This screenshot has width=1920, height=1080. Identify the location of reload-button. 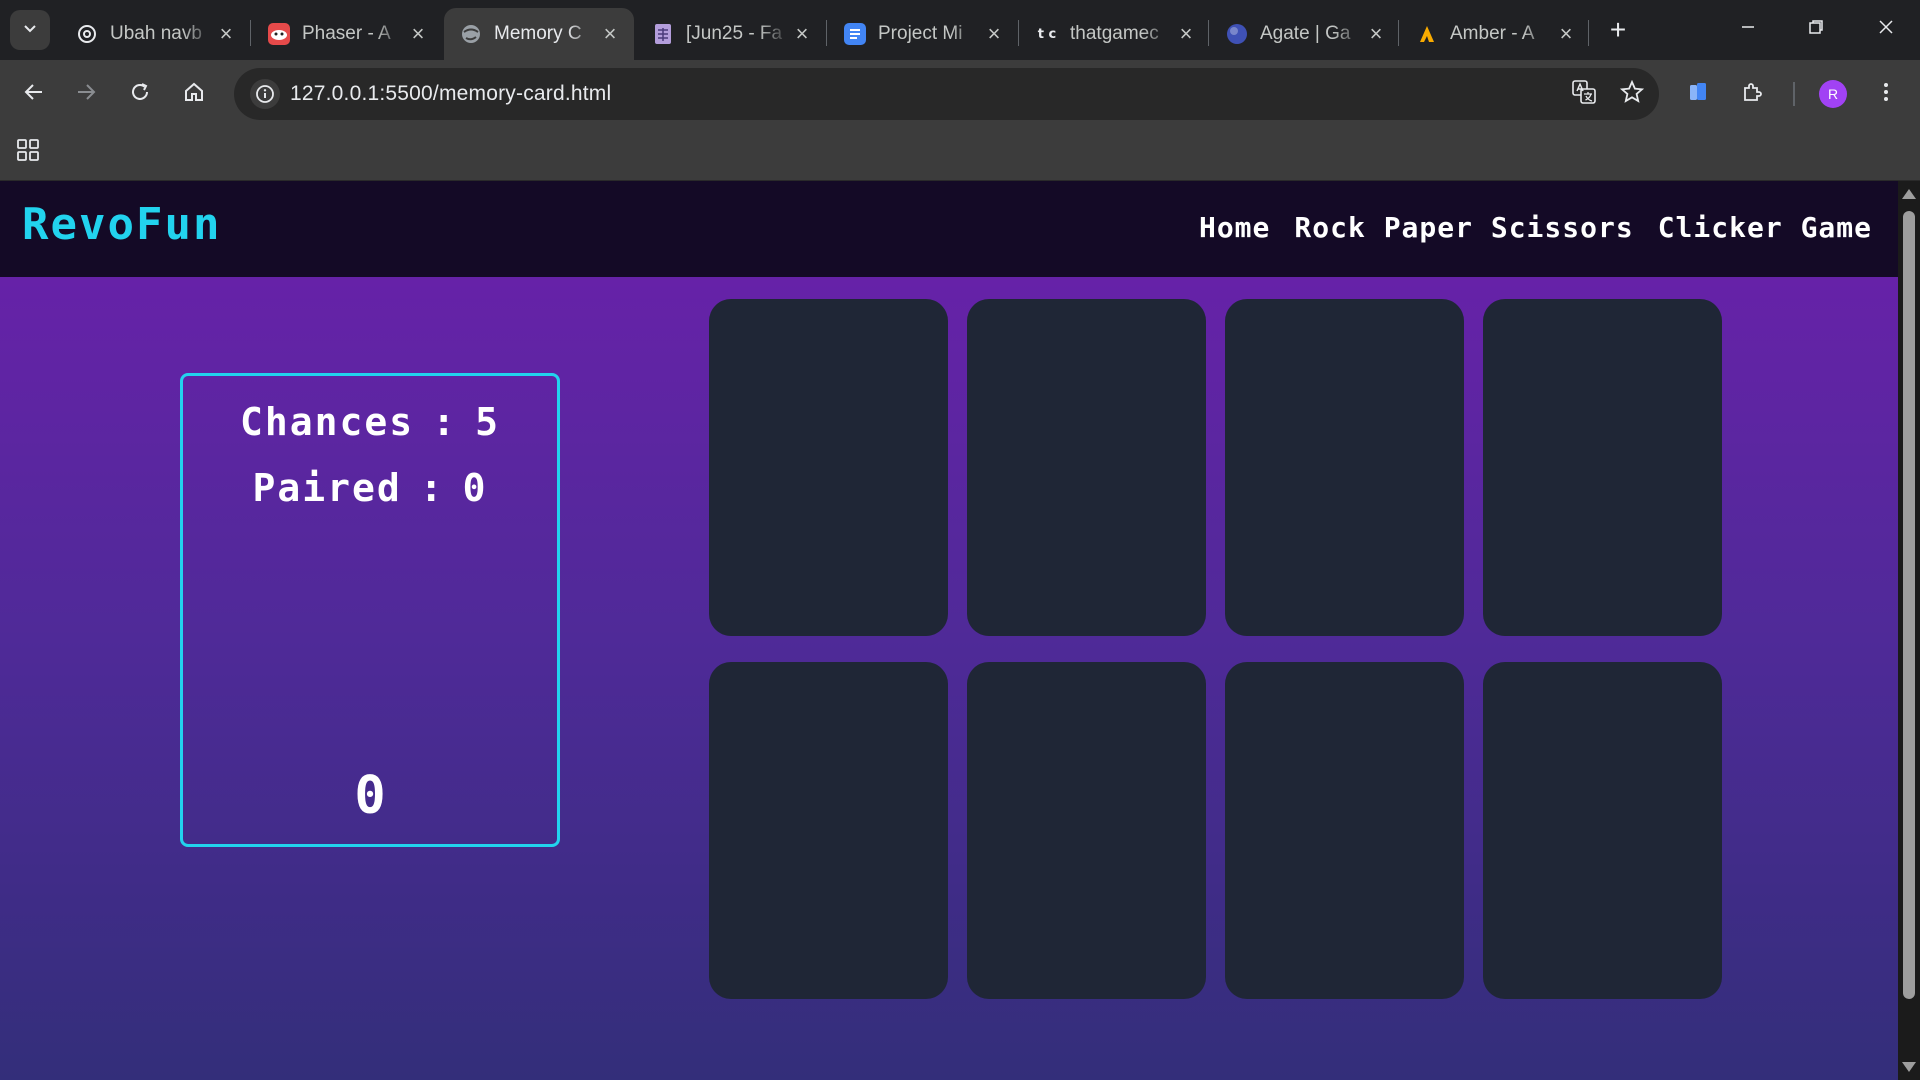
(140, 94).